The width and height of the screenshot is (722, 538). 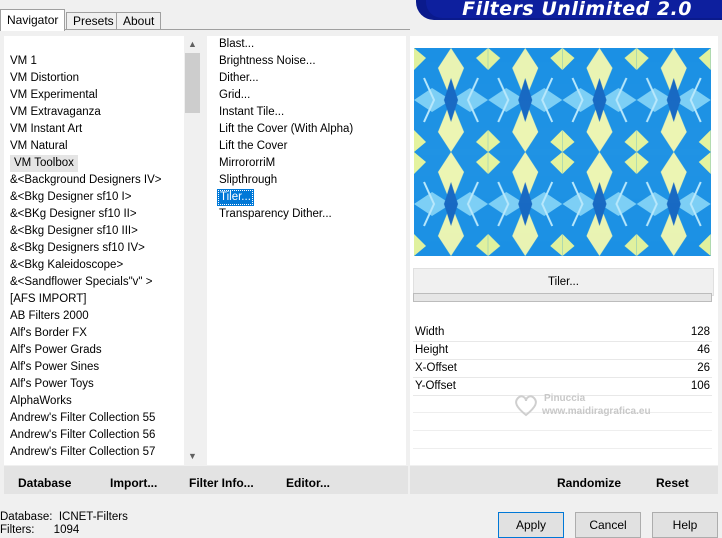 I want to click on category-item: &<BKg Designer sf10 II>, so click(x=73, y=214).